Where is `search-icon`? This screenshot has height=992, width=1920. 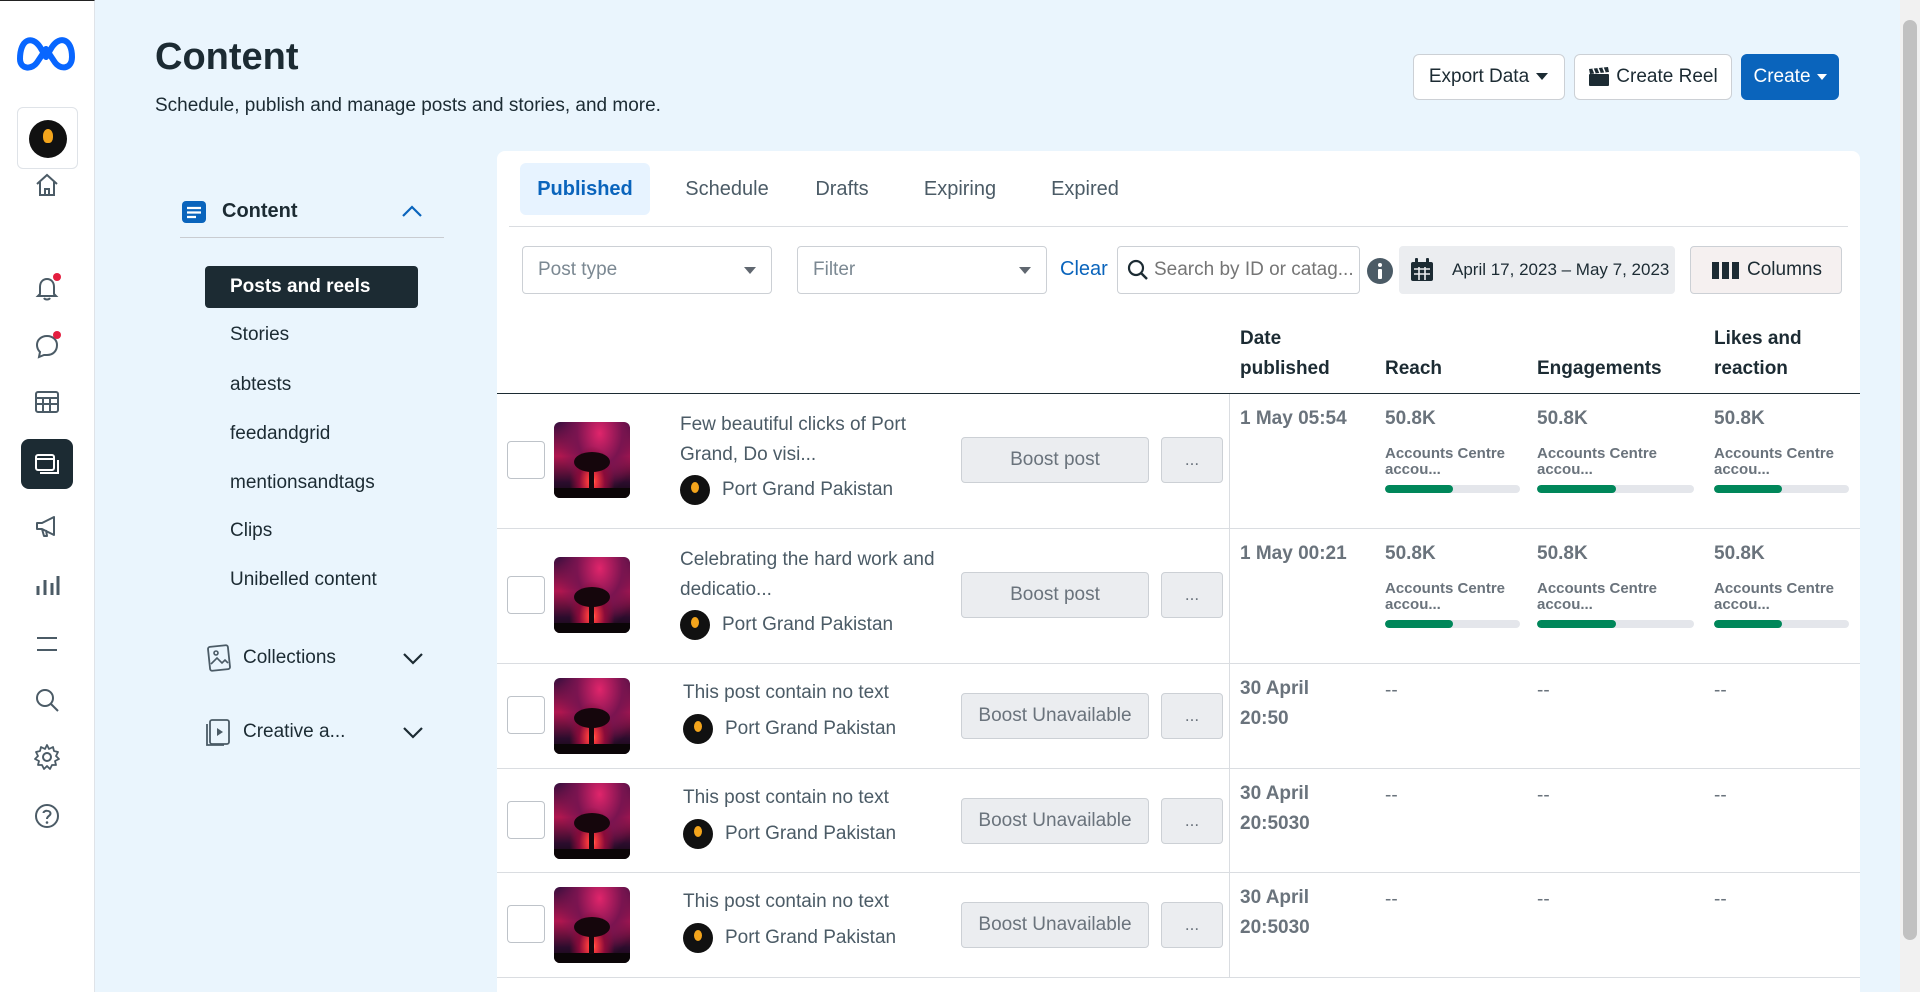 search-icon is located at coordinates (47, 700).